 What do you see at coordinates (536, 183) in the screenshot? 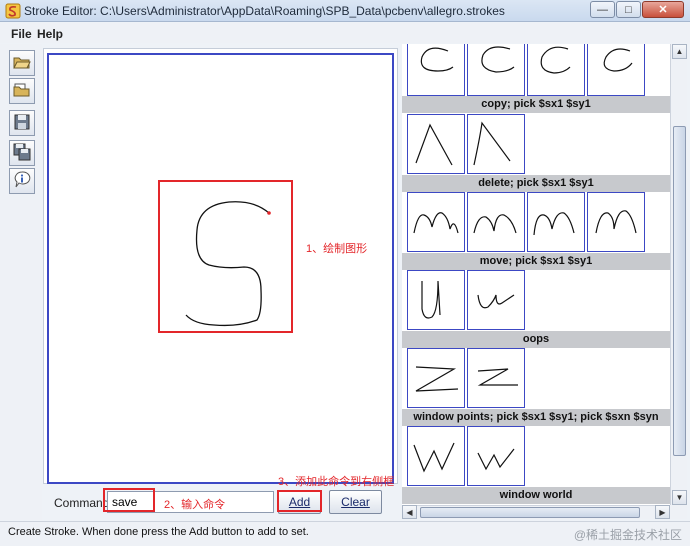
I see `gesture-label: delete; pick $sx1 $sy1` at bounding box center [536, 183].